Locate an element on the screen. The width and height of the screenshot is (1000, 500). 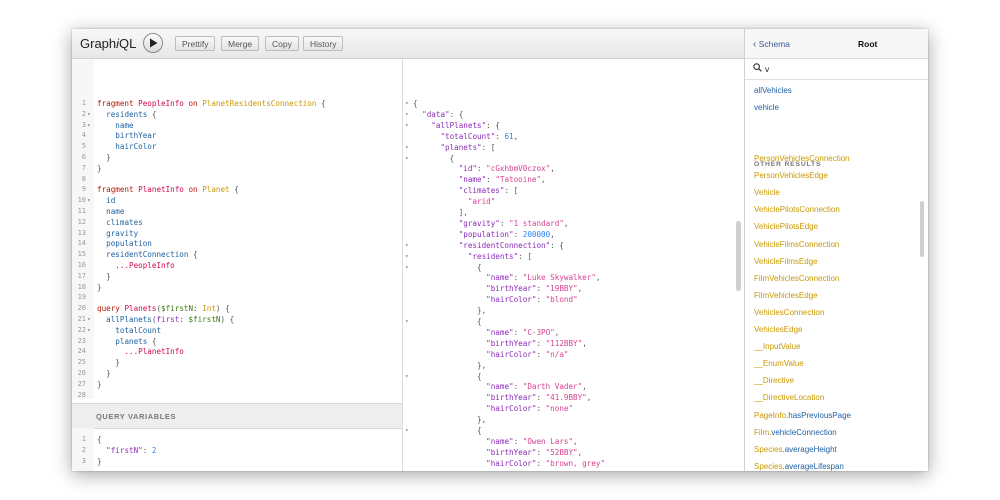
docs-other-result: Species.averageLifespan is located at coordinates (799, 466).